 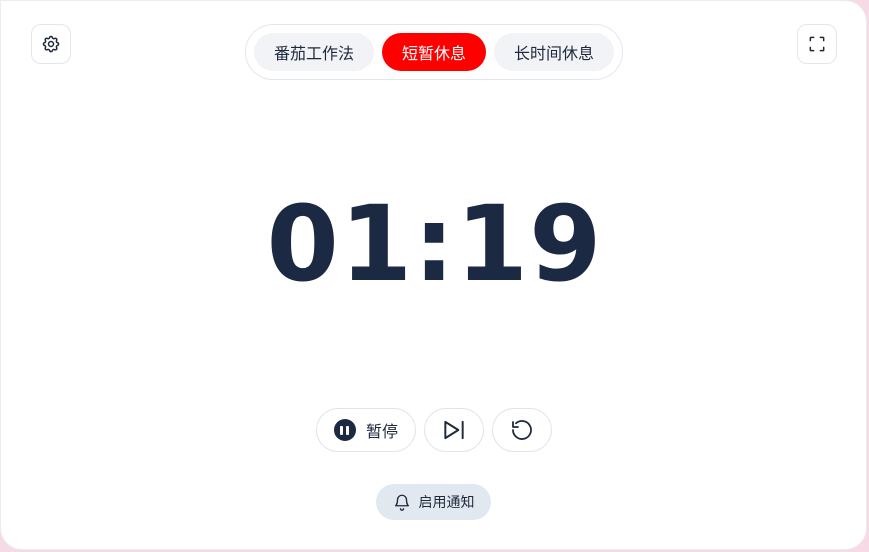 I want to click on fullscreen-icon, so click(x=817, y=44).